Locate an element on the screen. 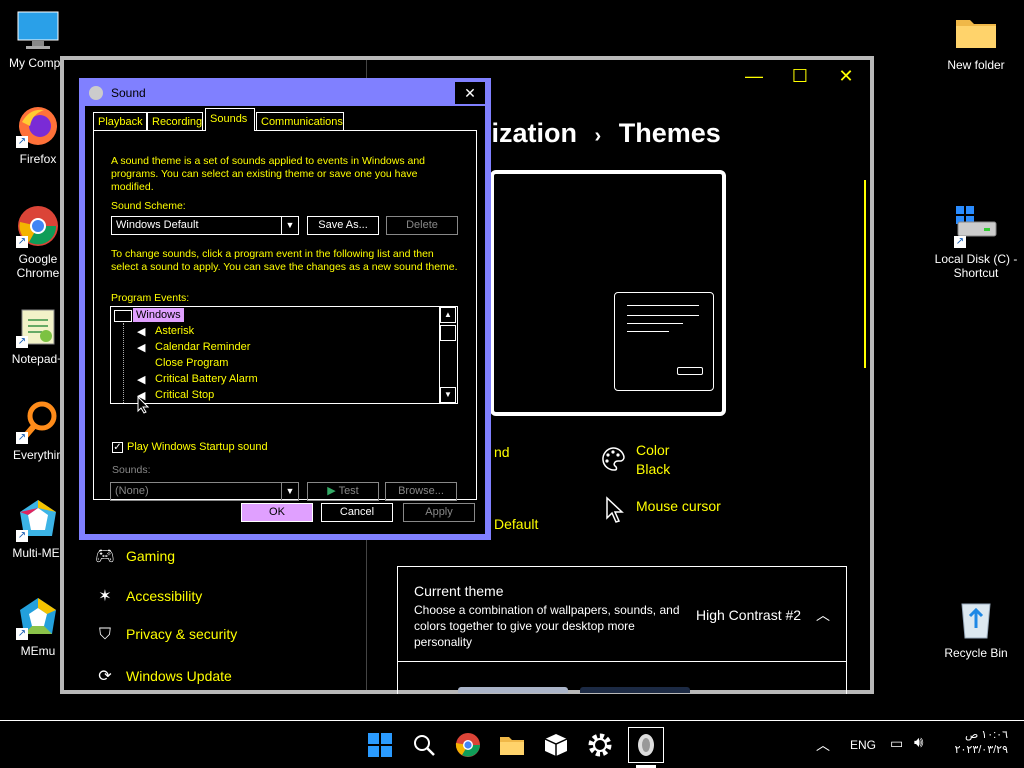 Image resolution: width=1024 pixels, height=768 pixels. close-icon: ✕ is located at coordinates (470, 93).